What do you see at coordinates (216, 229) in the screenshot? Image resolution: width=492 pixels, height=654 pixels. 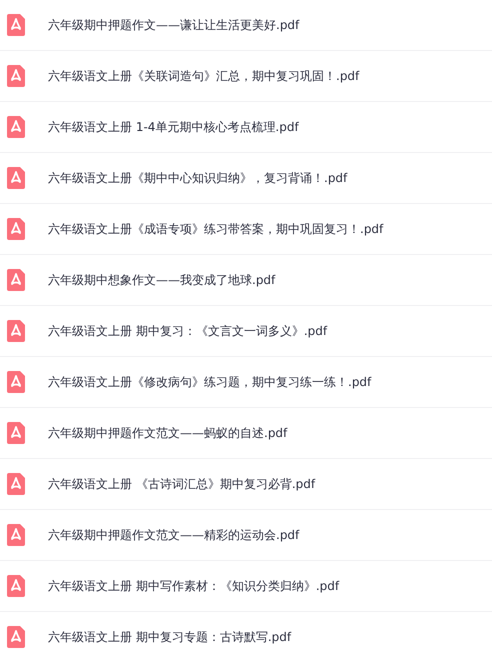 I see `file-link: 六年级语文上册《成语专项》练习带答案，期中巩固复习！.pdf` at bounding box center [216, 229].